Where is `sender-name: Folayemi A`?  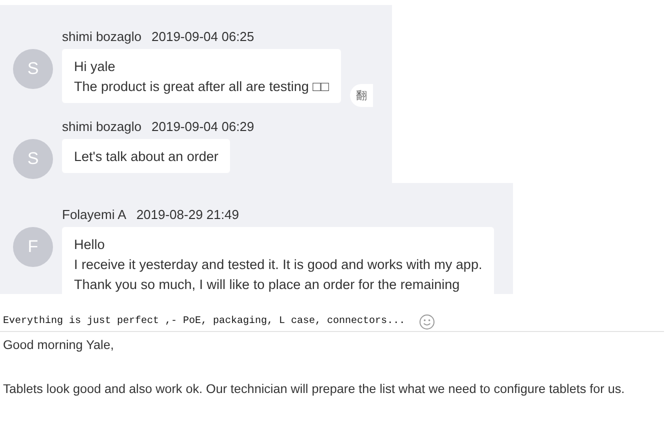
sender-name: Folayemi A is located at coordinates (94, 214).